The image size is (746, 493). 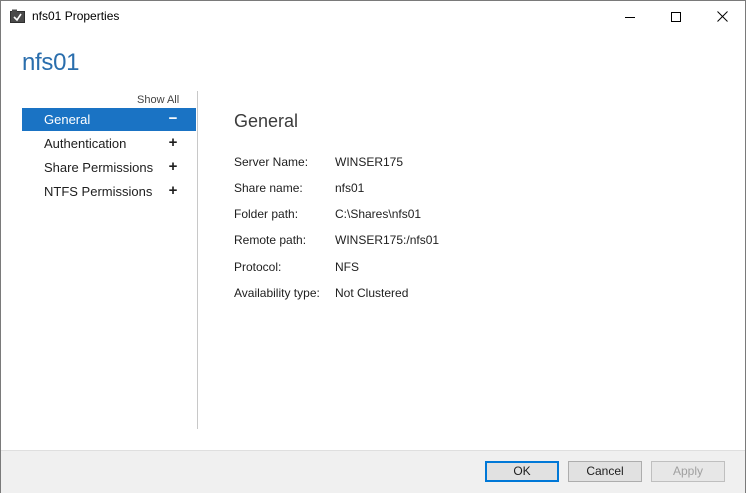 I want to click on window-title: nfs01 Properties, so click(x=76, y=16).